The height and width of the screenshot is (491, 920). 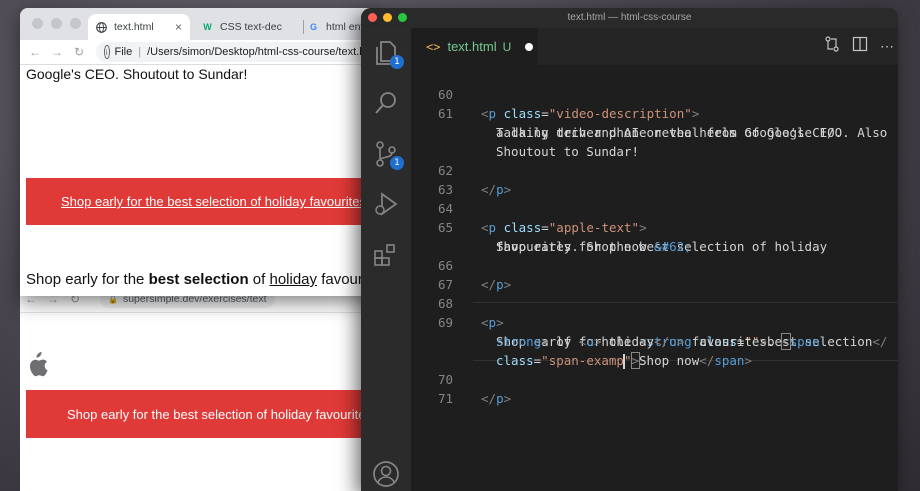 I want to click on activity-bar: 1 1, so click(x=386, y=259).